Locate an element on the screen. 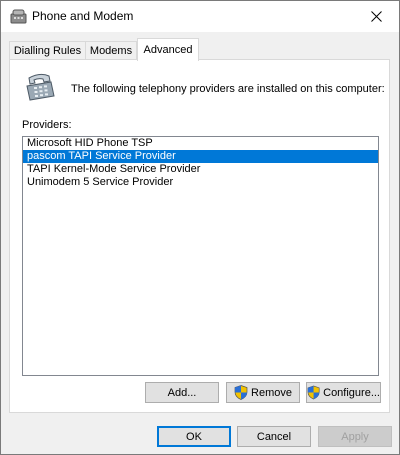 This screenshot has width=400, height=455. tab-modems: Modems is located at coordinates (111, 50).